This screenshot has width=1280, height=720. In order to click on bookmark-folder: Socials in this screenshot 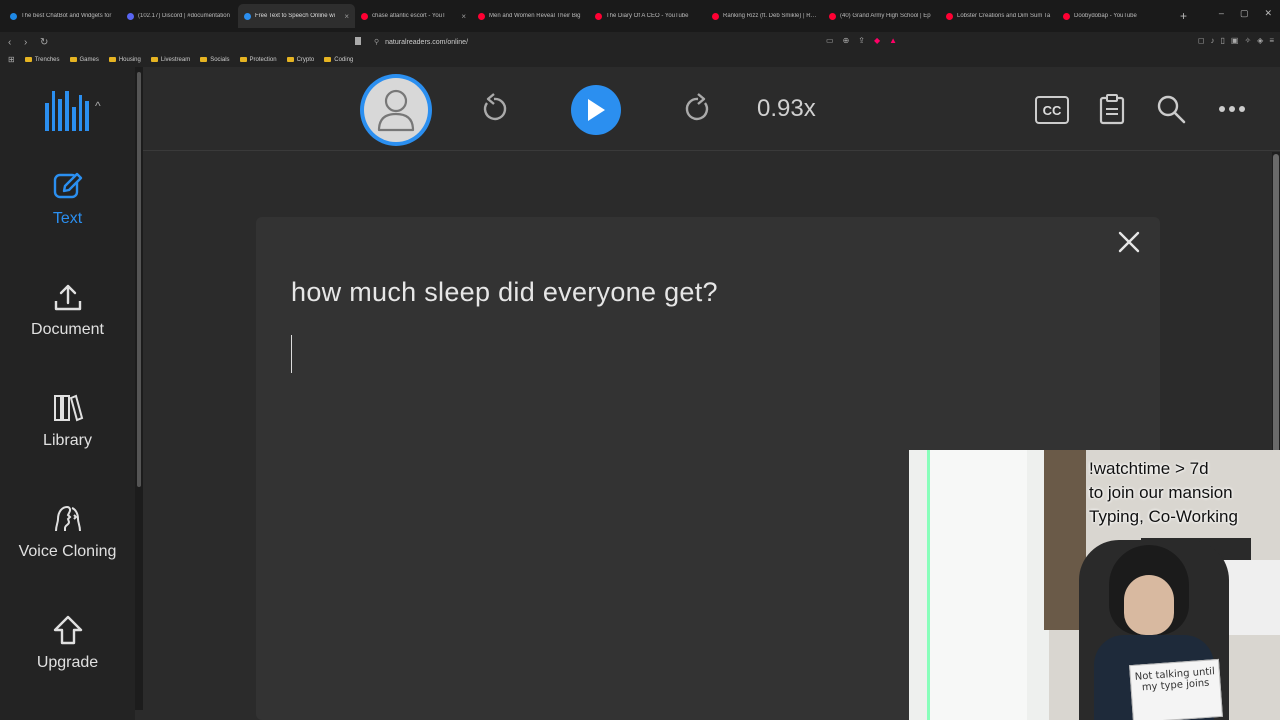, I will do `click(215, 59)`.